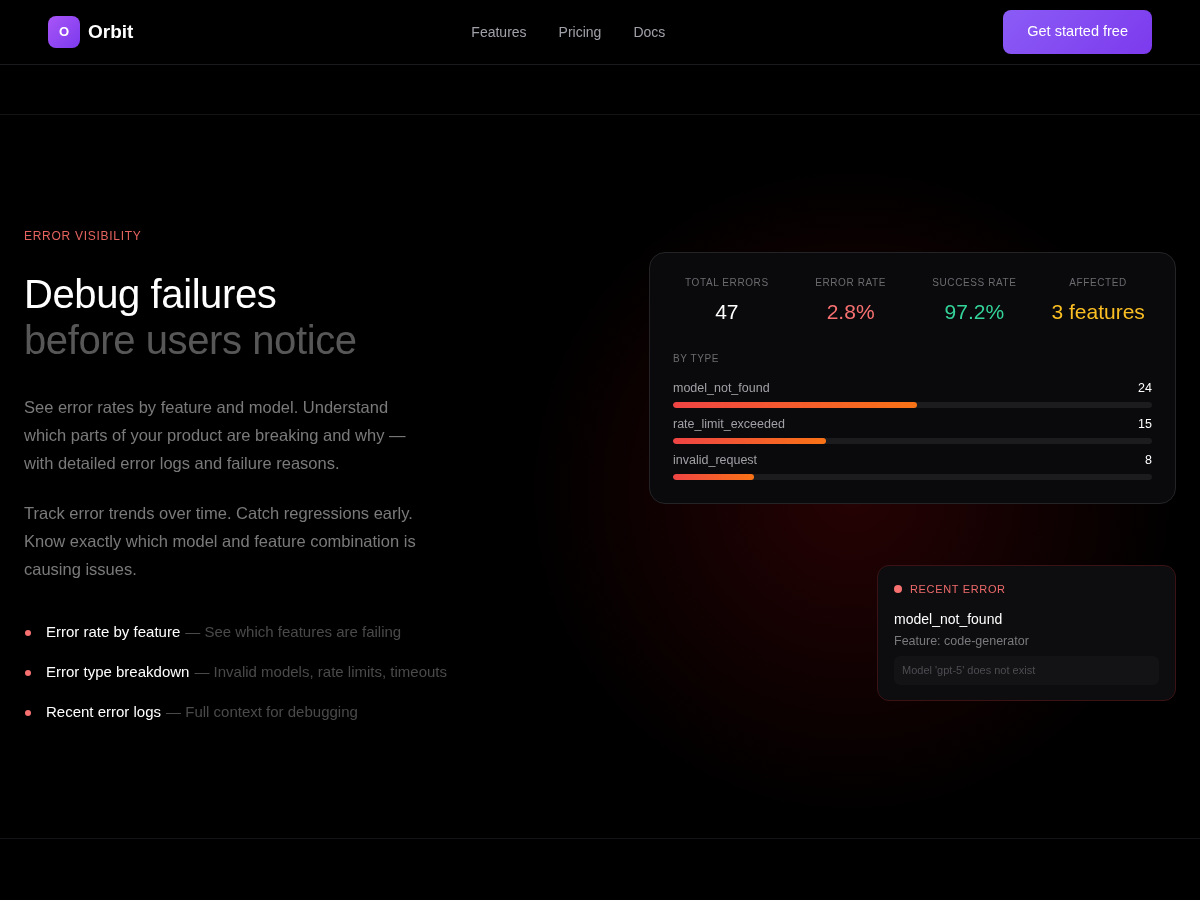 The width and height of the screenshot is (1200, 900). I want to click on stat-value: 47, so click(727, 312).